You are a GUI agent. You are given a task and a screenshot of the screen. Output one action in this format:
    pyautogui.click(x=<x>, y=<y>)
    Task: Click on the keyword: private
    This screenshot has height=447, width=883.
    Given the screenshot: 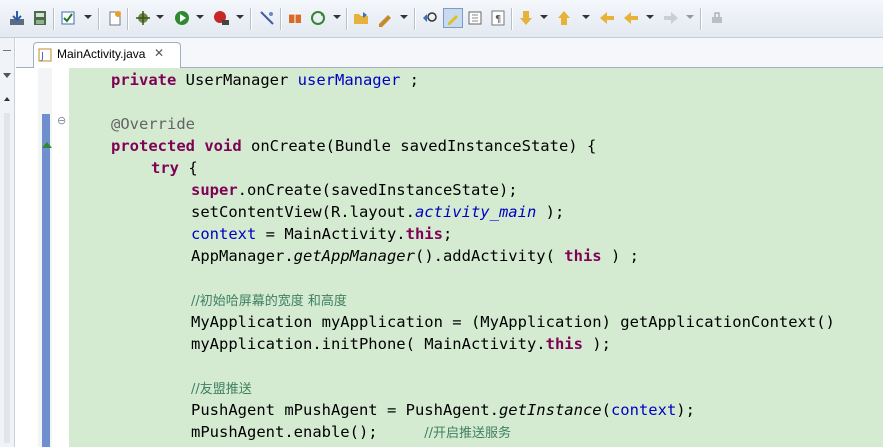 What is the action you would take?
    pyautogui.click(x=144, y=80)
    